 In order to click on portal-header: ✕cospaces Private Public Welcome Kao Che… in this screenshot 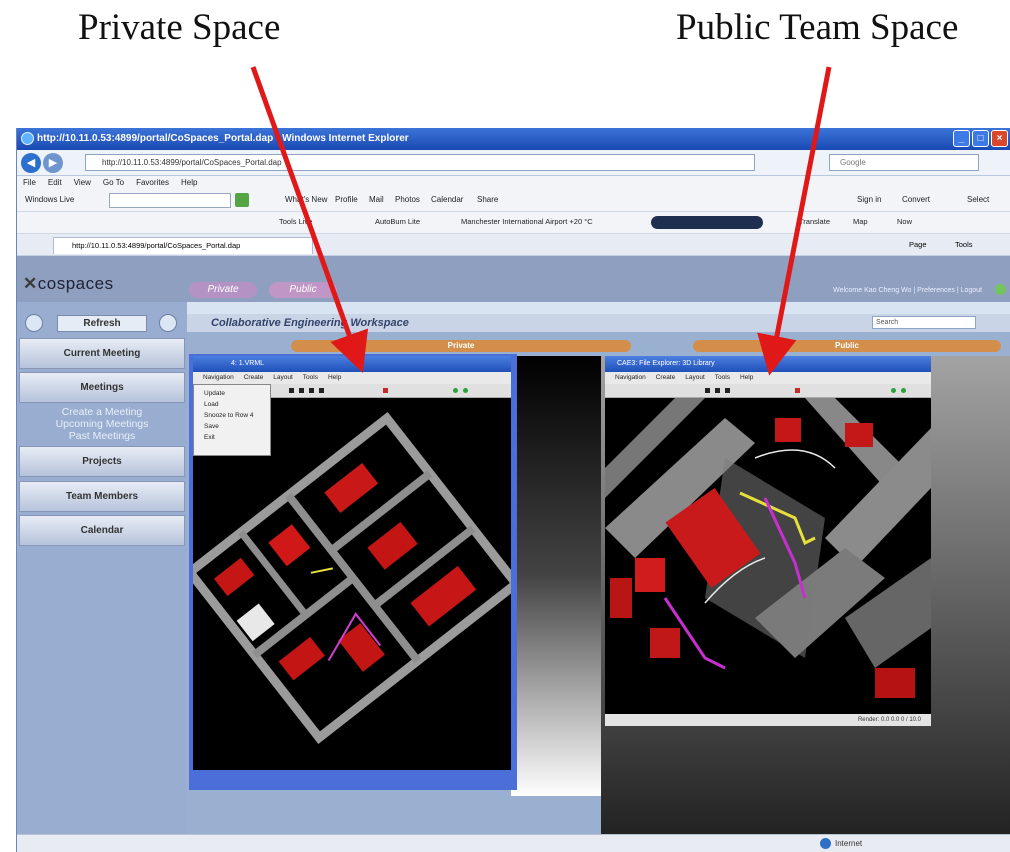, I will do `click(513, 279)`.